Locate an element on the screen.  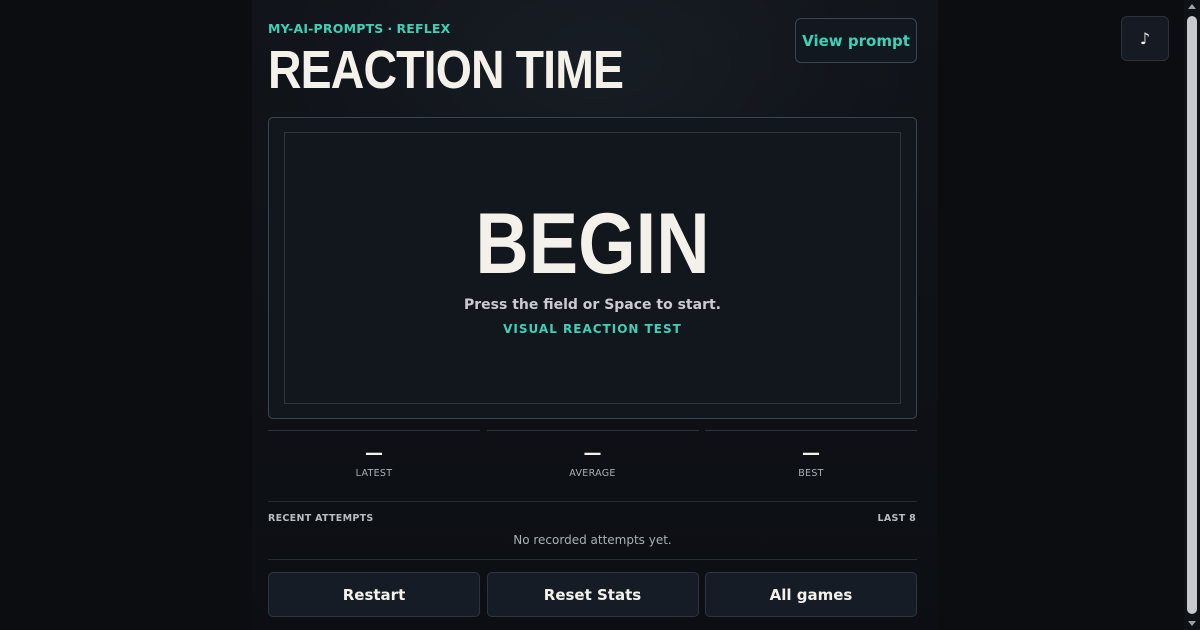
scrollbar-thumb is located at coordinates (1192, 315).